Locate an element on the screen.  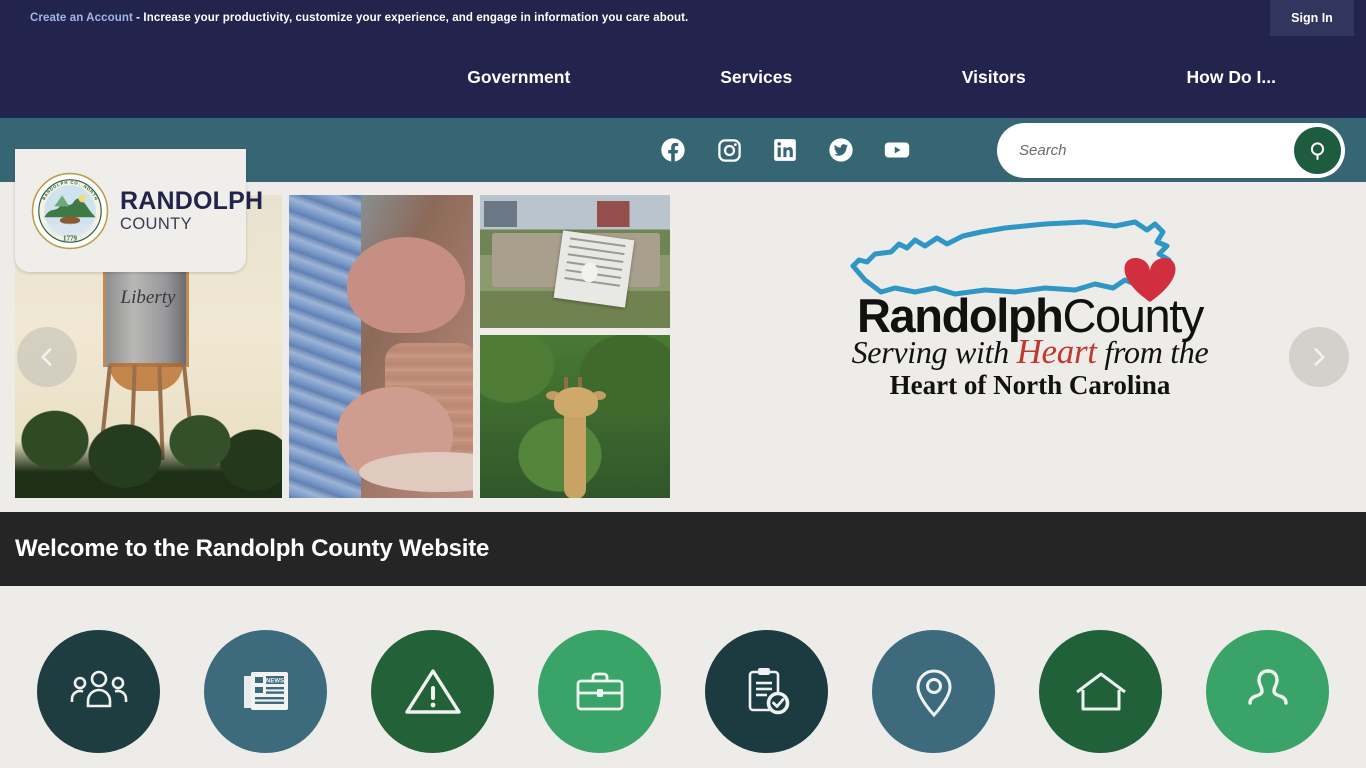
sign-in-label: Sign In is located at coordinates (1312, 18).